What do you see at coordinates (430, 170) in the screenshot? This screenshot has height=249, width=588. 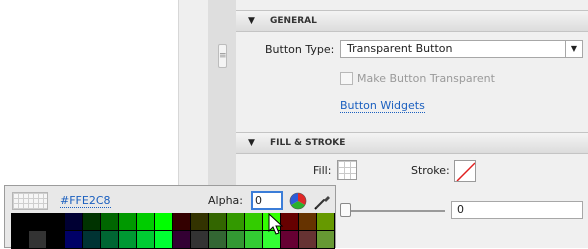 I see `stroke-label: Stroke:` at bounding box center [430, 170].